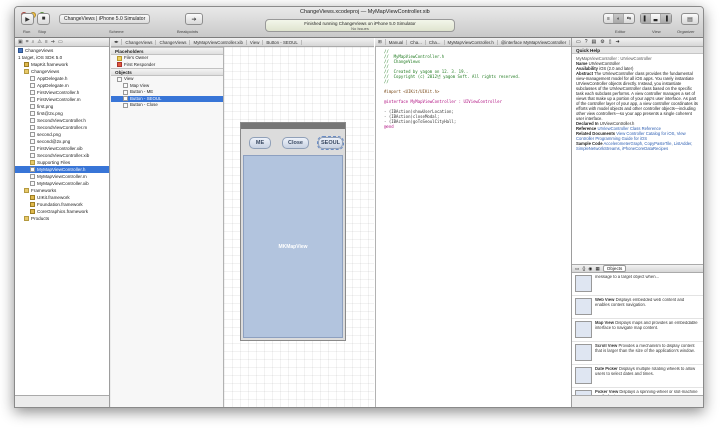 This screenshot has height=428, width=720. I want to click on symbol-tab-icon: ⌗, so click(27, 42).